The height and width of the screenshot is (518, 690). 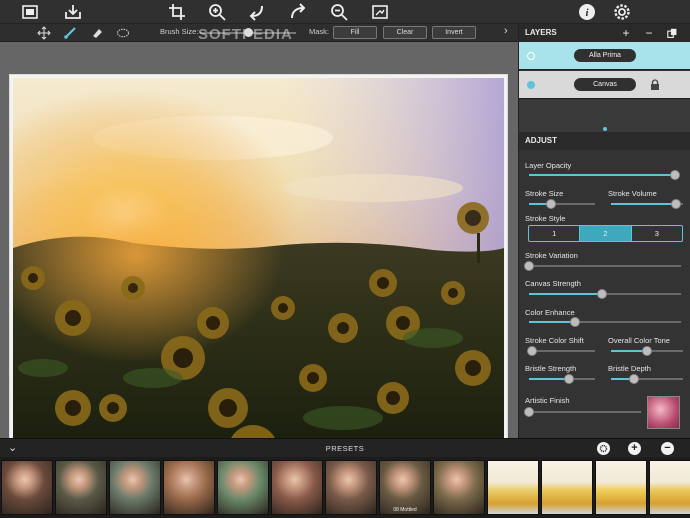 What do you see at coordinates (355, 32) in the screenshot?
I see `fill-mask-button: Fill` at bounding box center [355, 32].